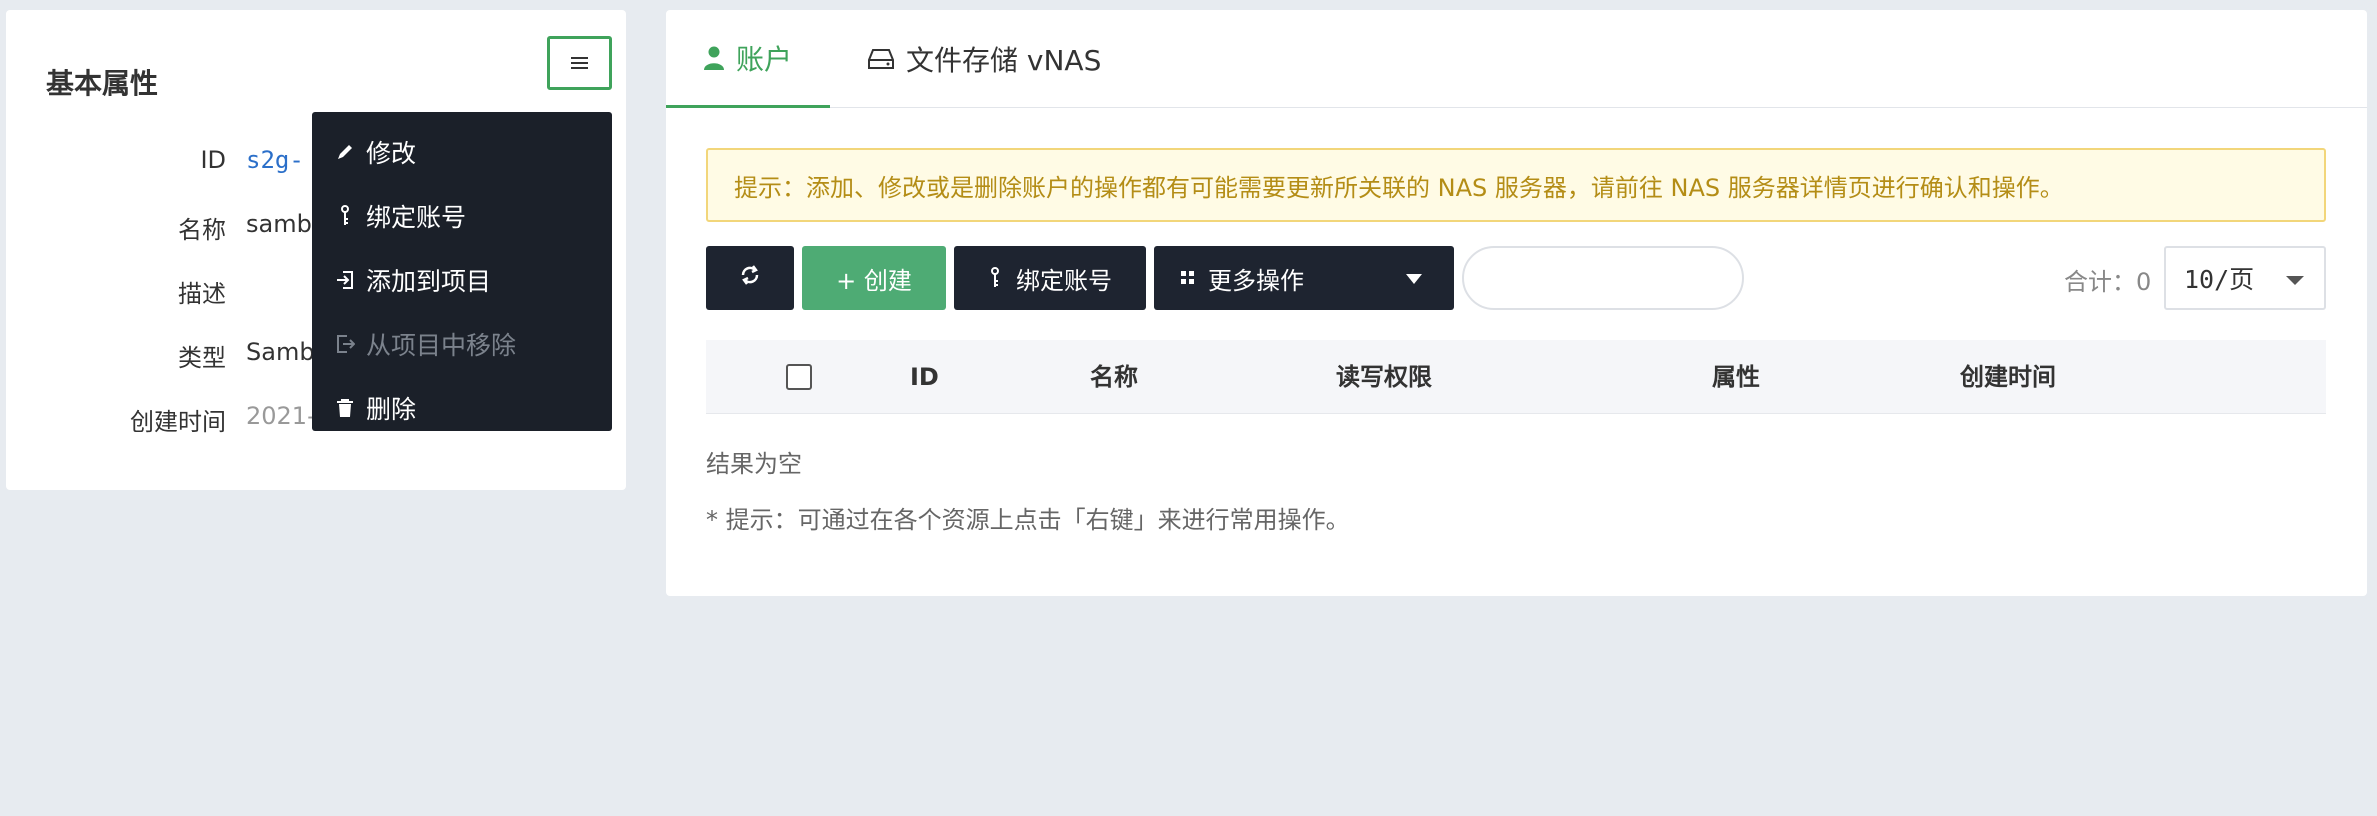 The width and height of the screenshot is (2377, 816). What do you see at coordinates (281, 416) in the screenshot?
I see `property-value-created: 2021-` at bounding box center [281, 416].